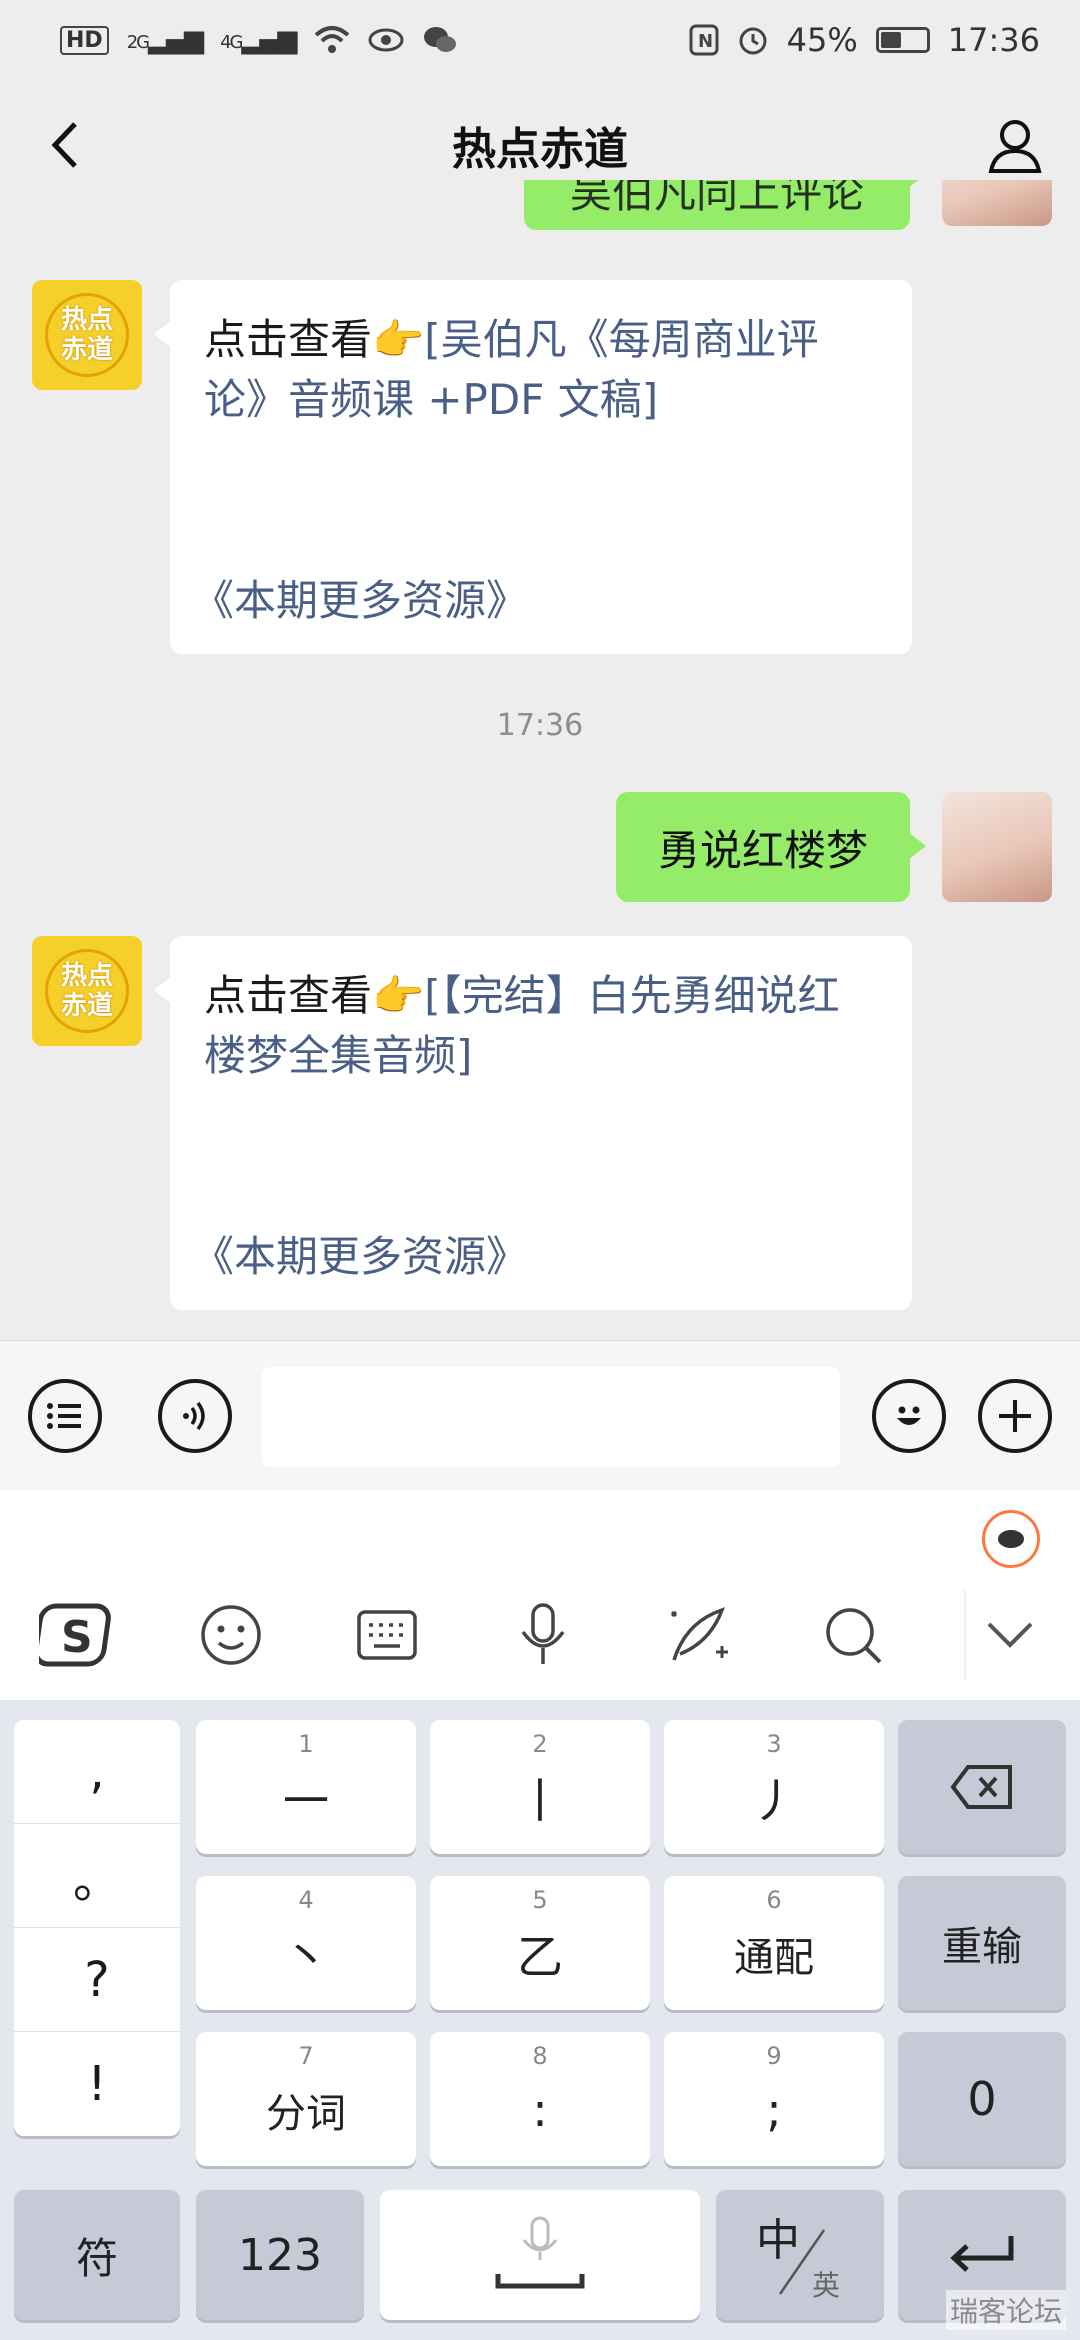 This screenshot has height=2340, width=1080. I want to click on key-label: 通配, so click(774, 1958).